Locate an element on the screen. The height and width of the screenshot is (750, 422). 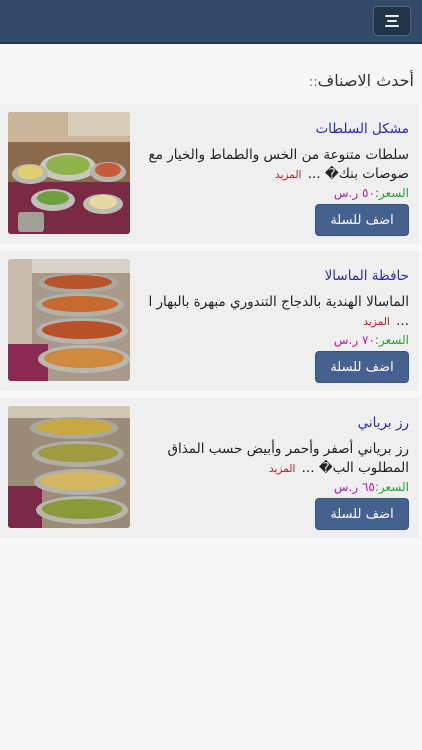
price-value: ٦٥ ر.س is located at coordinates (354, 487).